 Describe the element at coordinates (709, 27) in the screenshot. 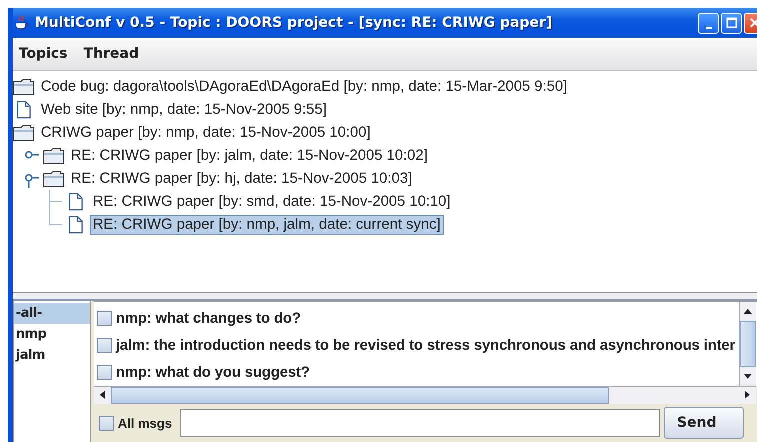

I see `minimize-icon` at that location.